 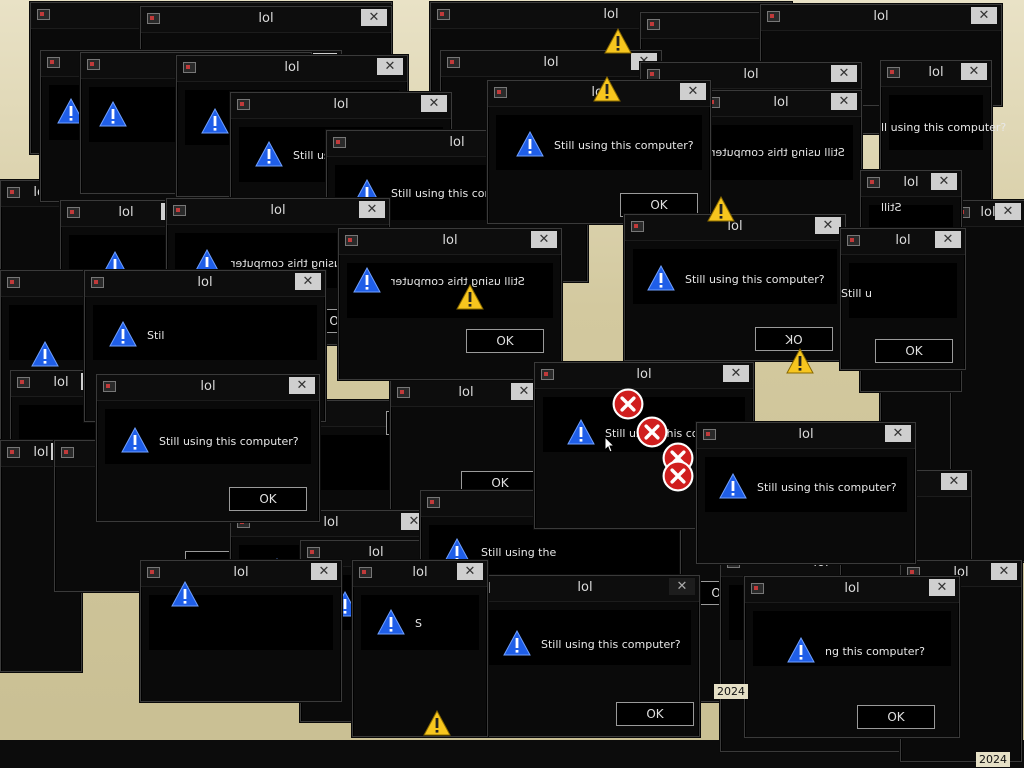 What do you see at coordinates (891, 207) in the screenshot?
I see `dialog-message: Still` at bounding box center [891, 207].